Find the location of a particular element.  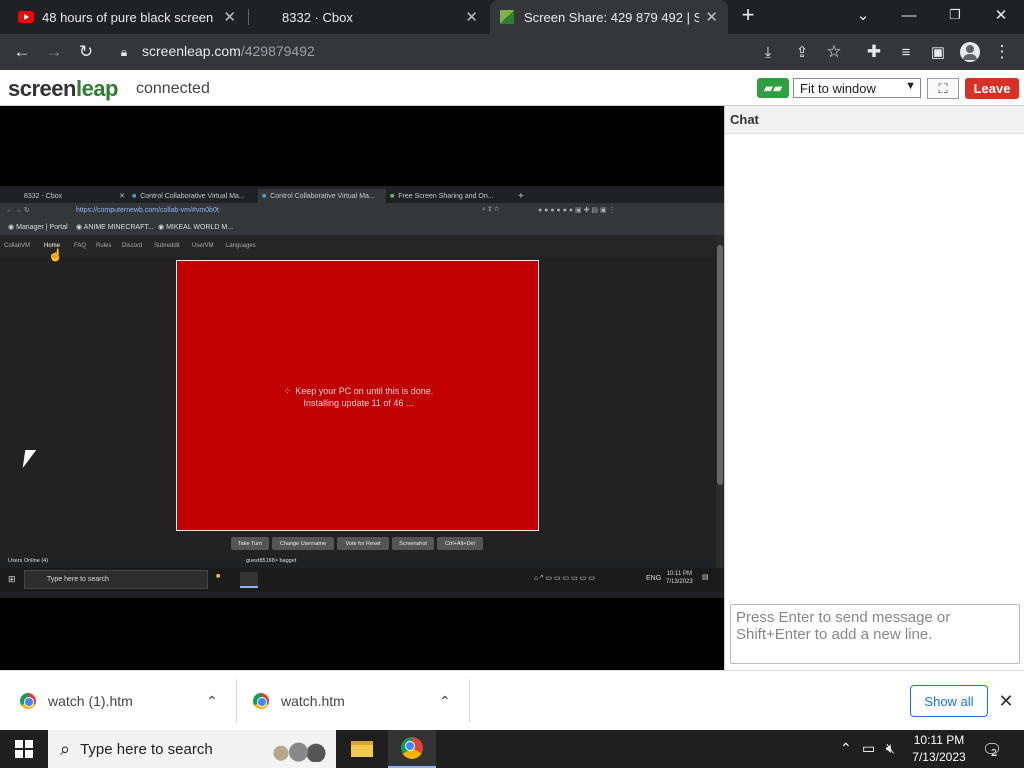

profile-avatar-icon is located at coordinates (970, 52).